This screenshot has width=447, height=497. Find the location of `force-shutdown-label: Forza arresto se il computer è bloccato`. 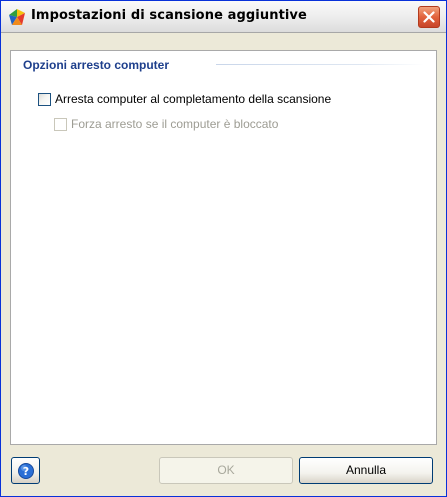

force-shutdown-label: Forza arresto se il computer è bloccato is located at coordinates (175, 124).